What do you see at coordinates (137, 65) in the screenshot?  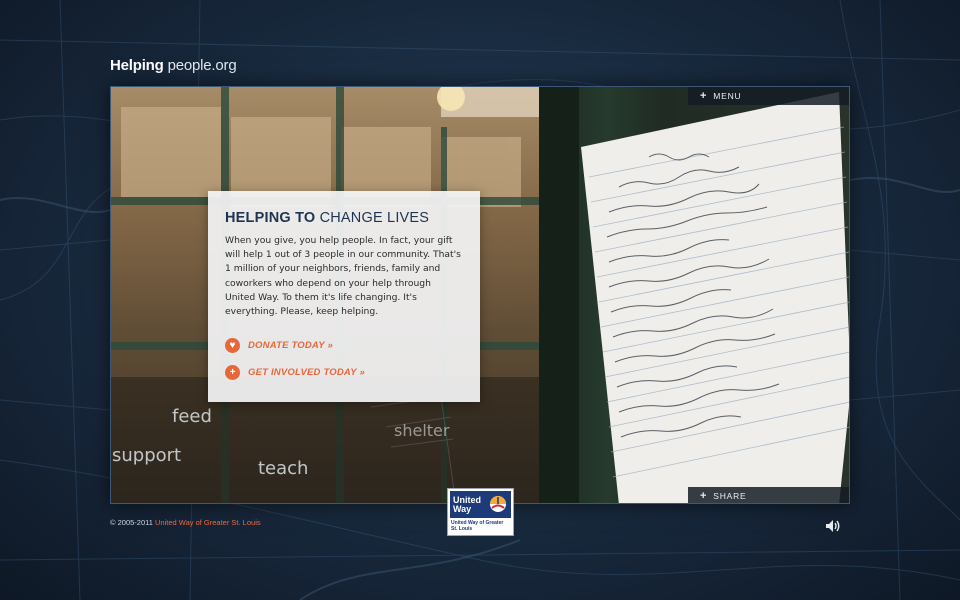 I see `logo-bold-text: Helping` at bounding box center [137, 65].